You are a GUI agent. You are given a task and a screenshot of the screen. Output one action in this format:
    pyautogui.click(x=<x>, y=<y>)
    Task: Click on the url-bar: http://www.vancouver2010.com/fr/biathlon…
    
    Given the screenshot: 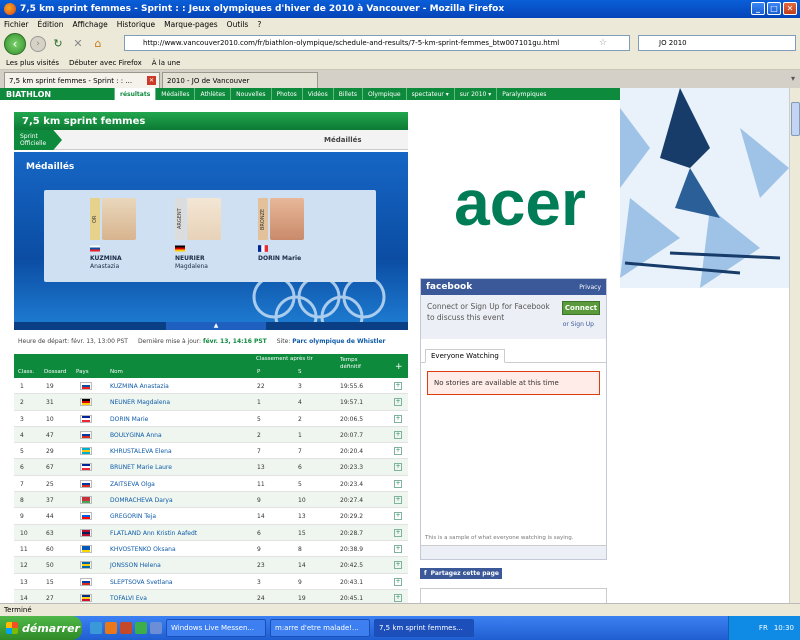 What is the action you would take?
    pyautogui.click(x=377, y=43)
    